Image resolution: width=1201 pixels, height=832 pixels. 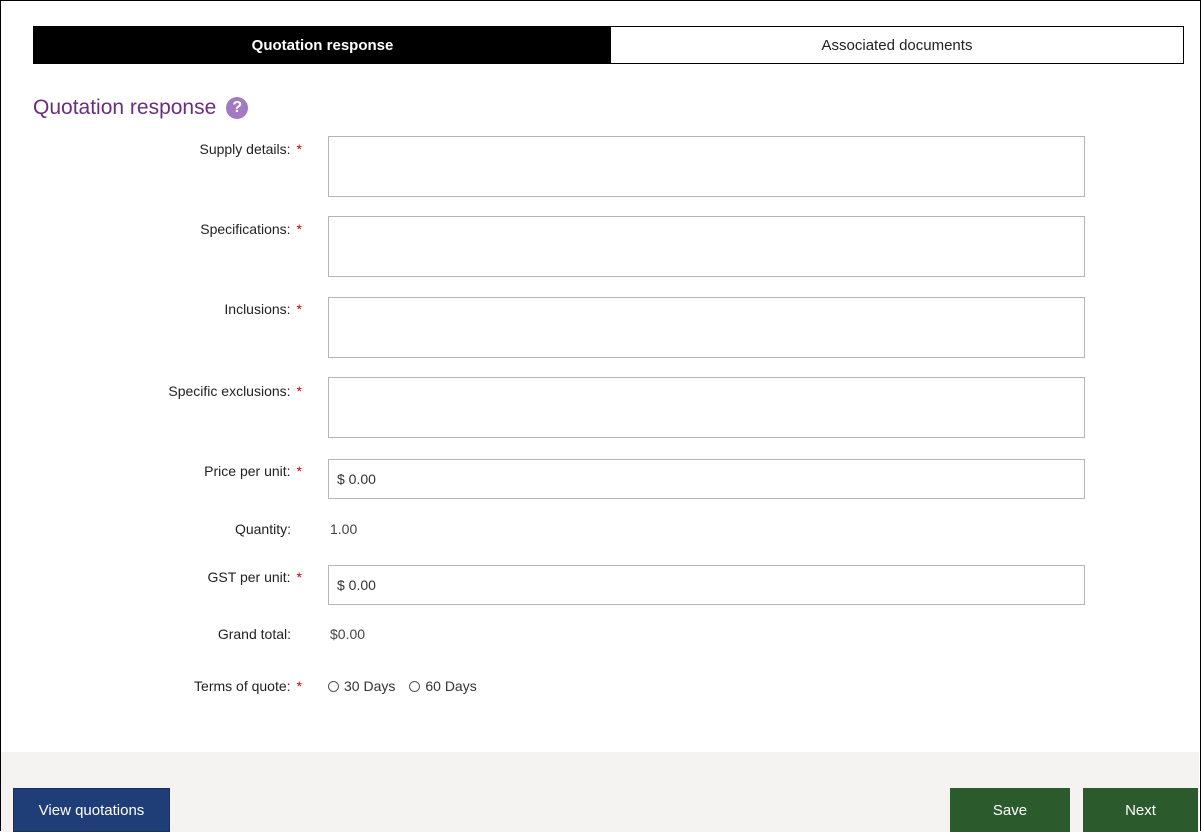 What do you see at coordinates (706, 585) in the screenshot?
I see `gst-per-unit-input` at bounding box center [706, 585].